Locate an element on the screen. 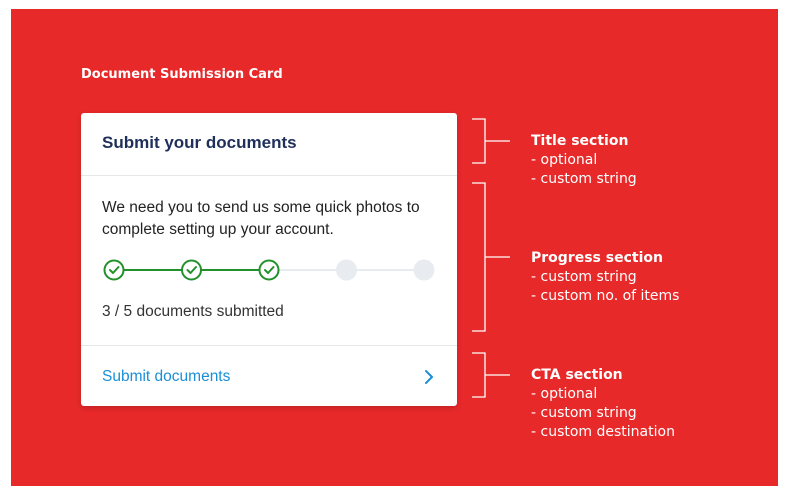  diagram-heading: Document Submission Card is located at coordinates (182, 74).